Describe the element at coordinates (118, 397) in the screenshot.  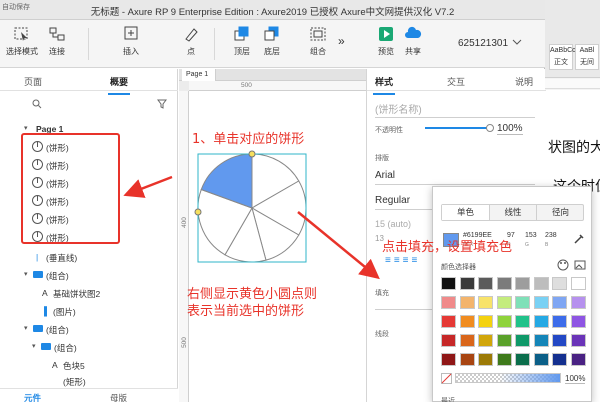
I see `tab-masters: 母版` at that location.